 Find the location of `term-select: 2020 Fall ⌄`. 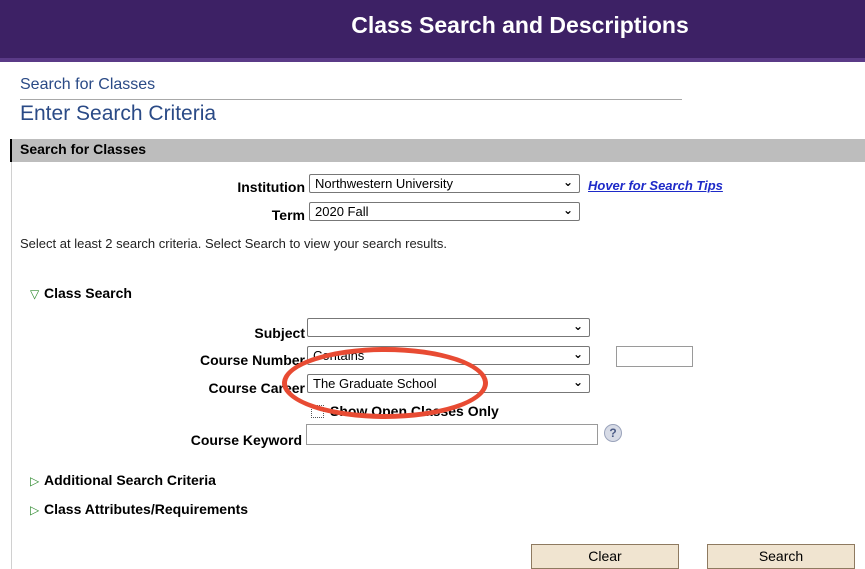

term-select: 2020 Fall ⌄ is located at coordinates (444, 211).